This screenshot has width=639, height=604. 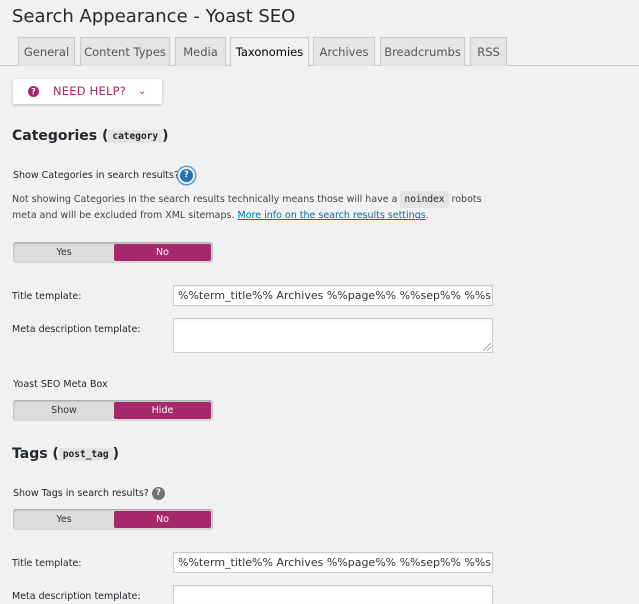 What do you see at coordinates (269, 52) in the screenshot?
I see `tab-taxonomies: Taxonomies` at bounding box center [269, 52].